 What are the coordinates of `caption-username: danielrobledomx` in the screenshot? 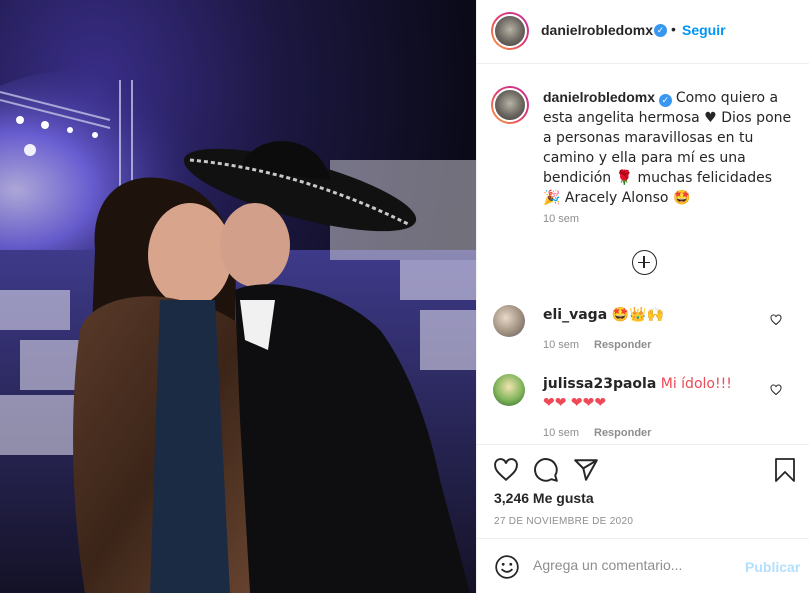 It's located at (599, 97).